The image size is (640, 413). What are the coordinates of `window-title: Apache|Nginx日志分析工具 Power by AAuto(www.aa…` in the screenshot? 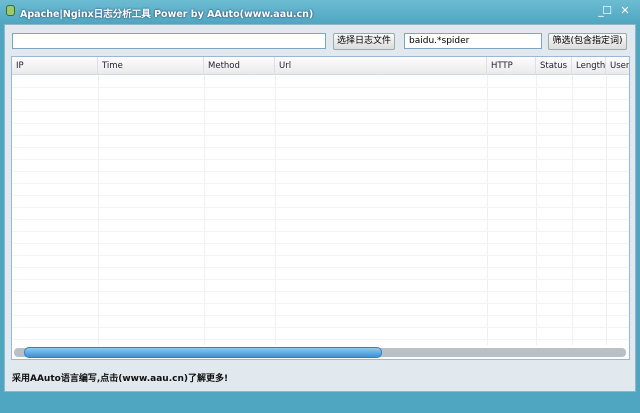 It's located at (167, 14).